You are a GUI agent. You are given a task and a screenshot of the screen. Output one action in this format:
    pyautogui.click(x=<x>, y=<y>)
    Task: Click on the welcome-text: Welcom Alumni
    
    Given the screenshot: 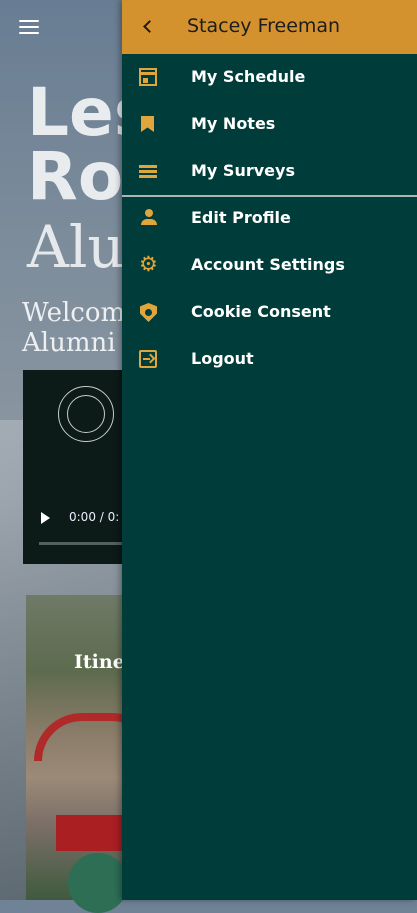 What is the action you would take?
    pyautogui.click(x=74, y=328)
    